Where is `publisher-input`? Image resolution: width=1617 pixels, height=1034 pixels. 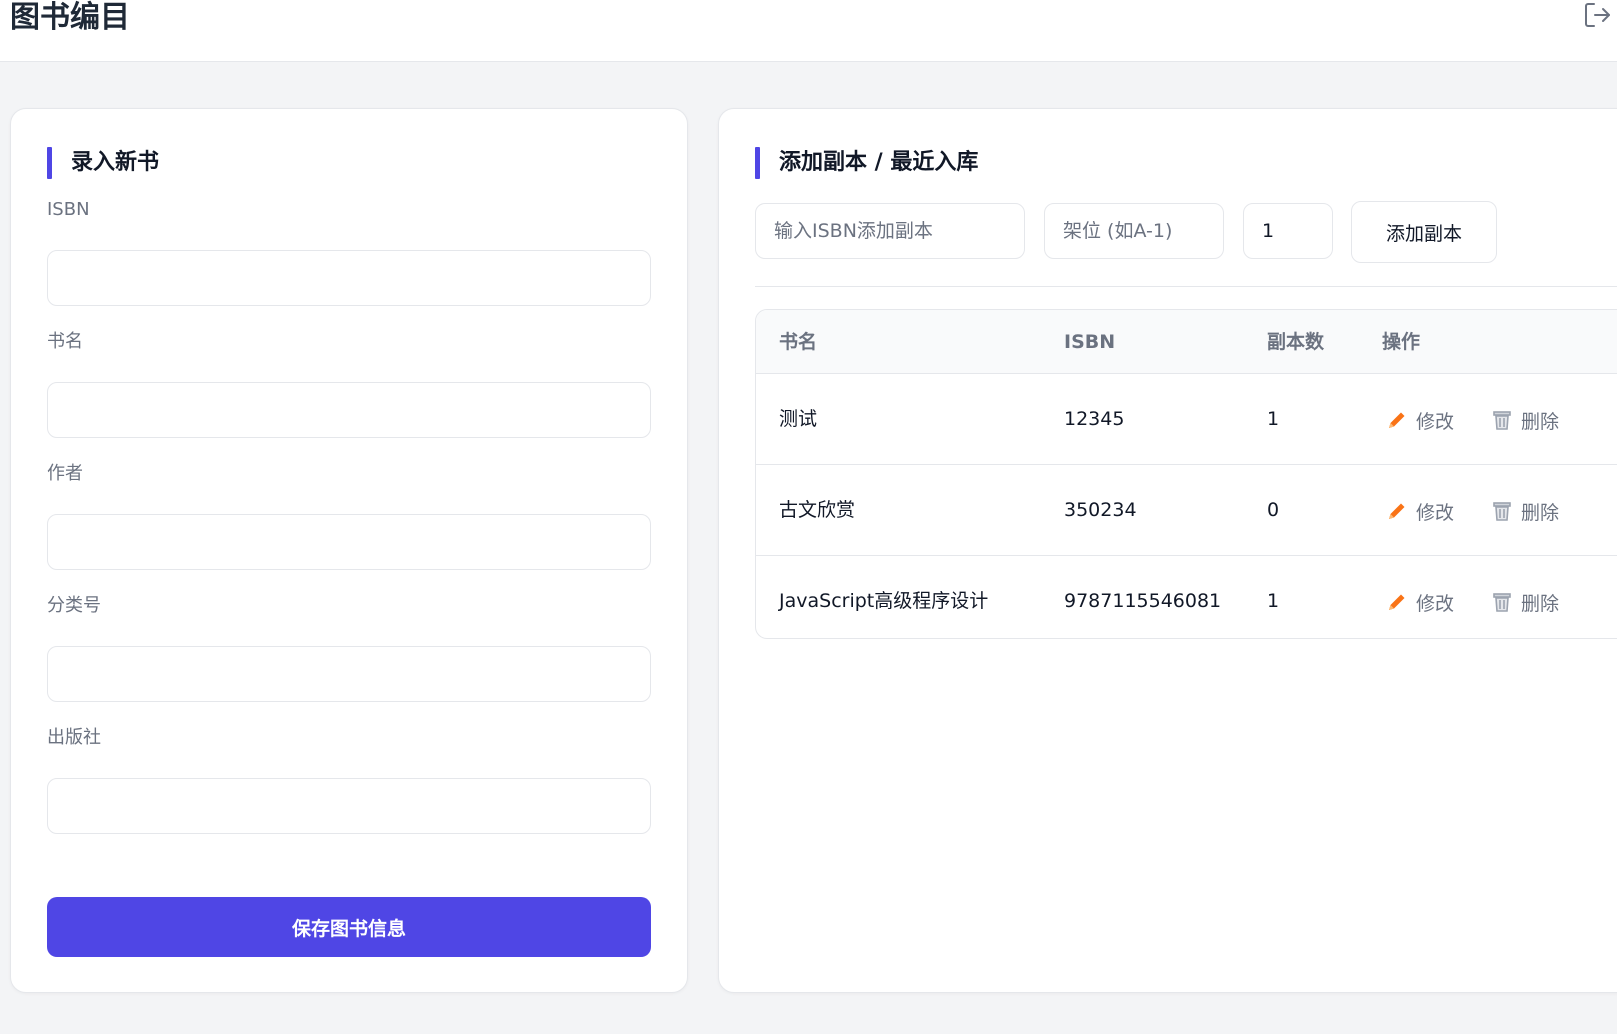 publisher-input is located at coordinates (349, 806).